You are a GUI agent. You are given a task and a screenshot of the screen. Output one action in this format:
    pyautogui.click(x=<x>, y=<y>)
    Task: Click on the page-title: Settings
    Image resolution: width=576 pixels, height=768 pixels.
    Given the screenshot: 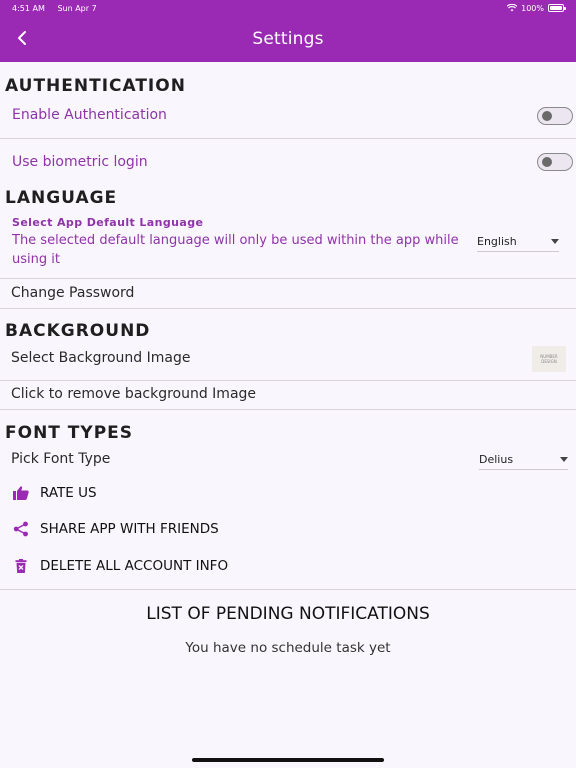 What is the action you would take?
    pyautogui.click(x=288, y=39)
    